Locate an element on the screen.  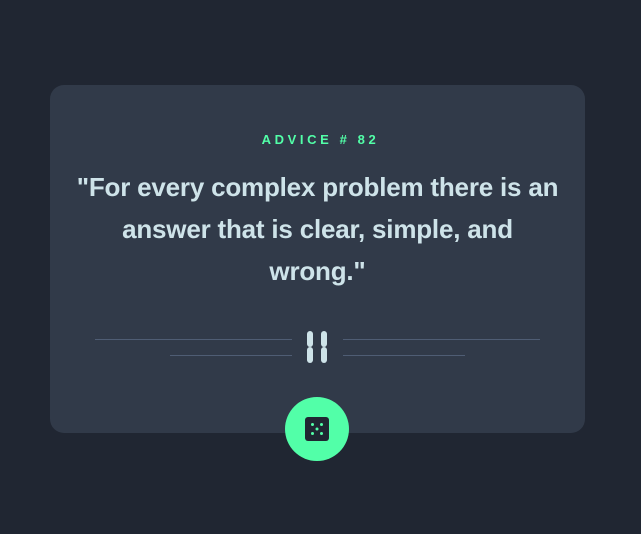
pattern-divider is located at coordinates (317, 346).